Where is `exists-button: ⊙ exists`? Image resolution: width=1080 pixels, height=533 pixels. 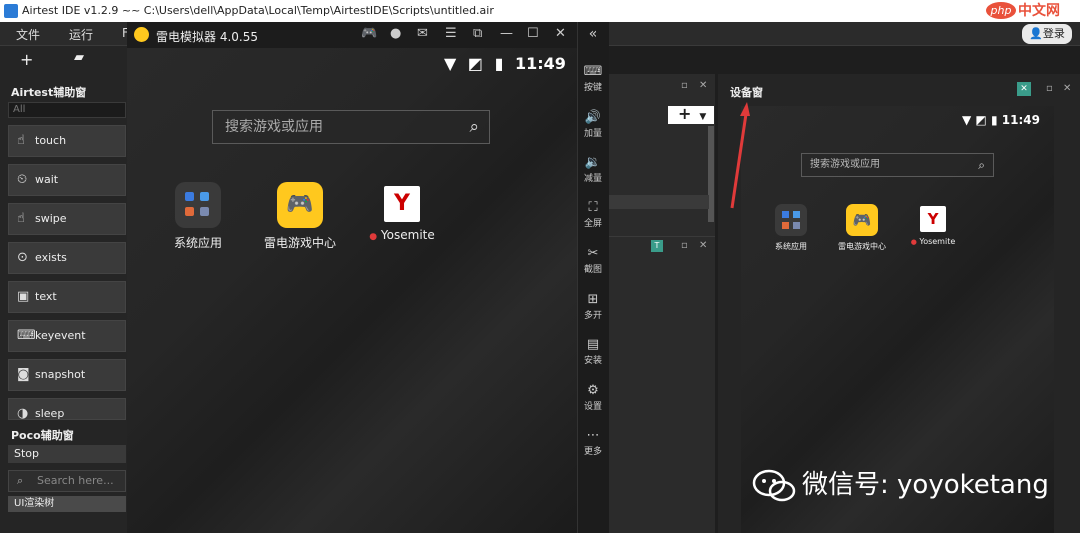
exists-button: ⊙ exists is located at coordinates (67, 258).